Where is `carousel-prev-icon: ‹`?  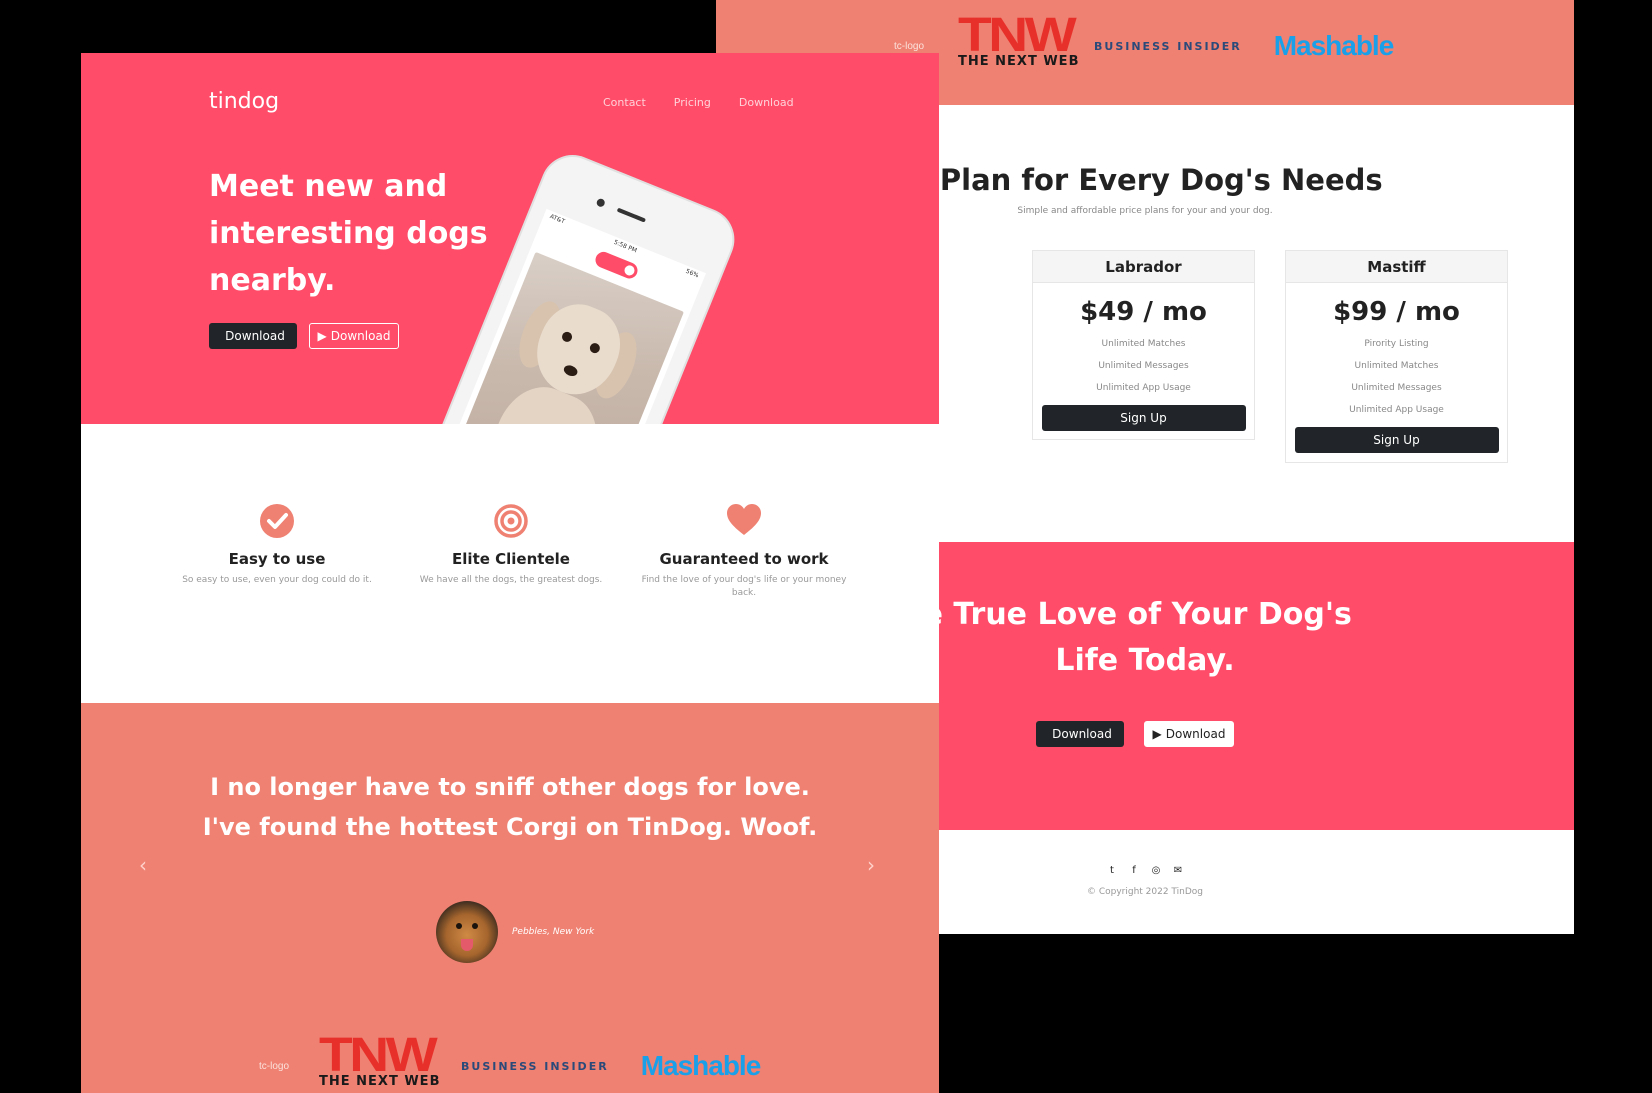
carousel-prev-icon: ‹ is located at coordinates (143, 865).